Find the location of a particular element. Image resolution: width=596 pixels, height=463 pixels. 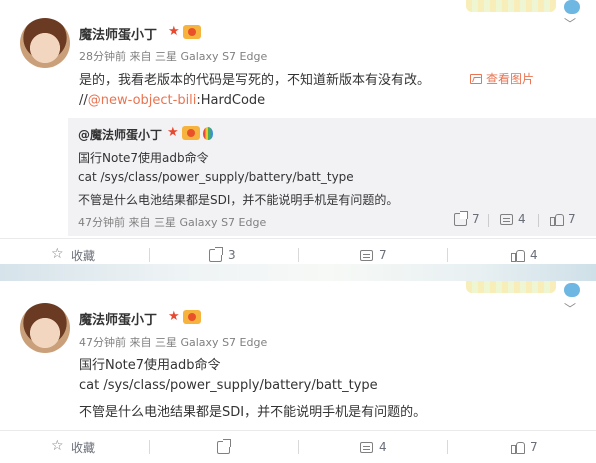

post-meta: 28分钟前 来自 三星 Galaxy S7 Edge is located at coordinates (173, 56).